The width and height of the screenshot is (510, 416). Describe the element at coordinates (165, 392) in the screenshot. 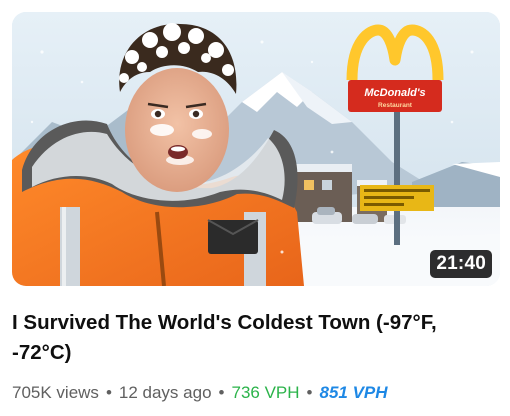

I see `upload-age: 12 days ago` at that location.